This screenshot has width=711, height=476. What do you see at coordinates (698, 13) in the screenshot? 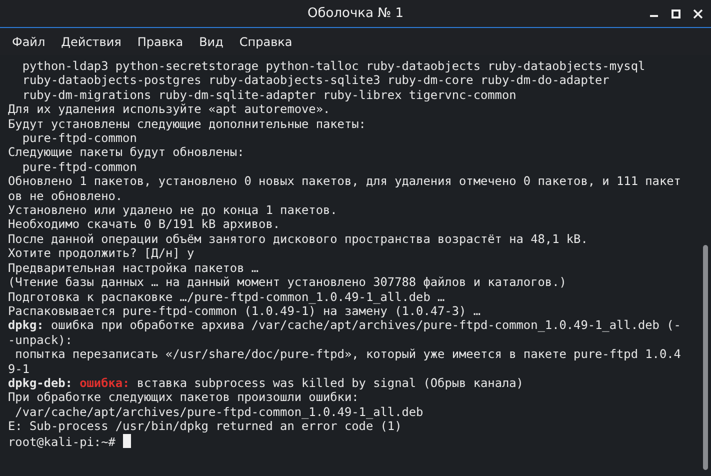
I see `close-icon` at bounding box center [698, 13].